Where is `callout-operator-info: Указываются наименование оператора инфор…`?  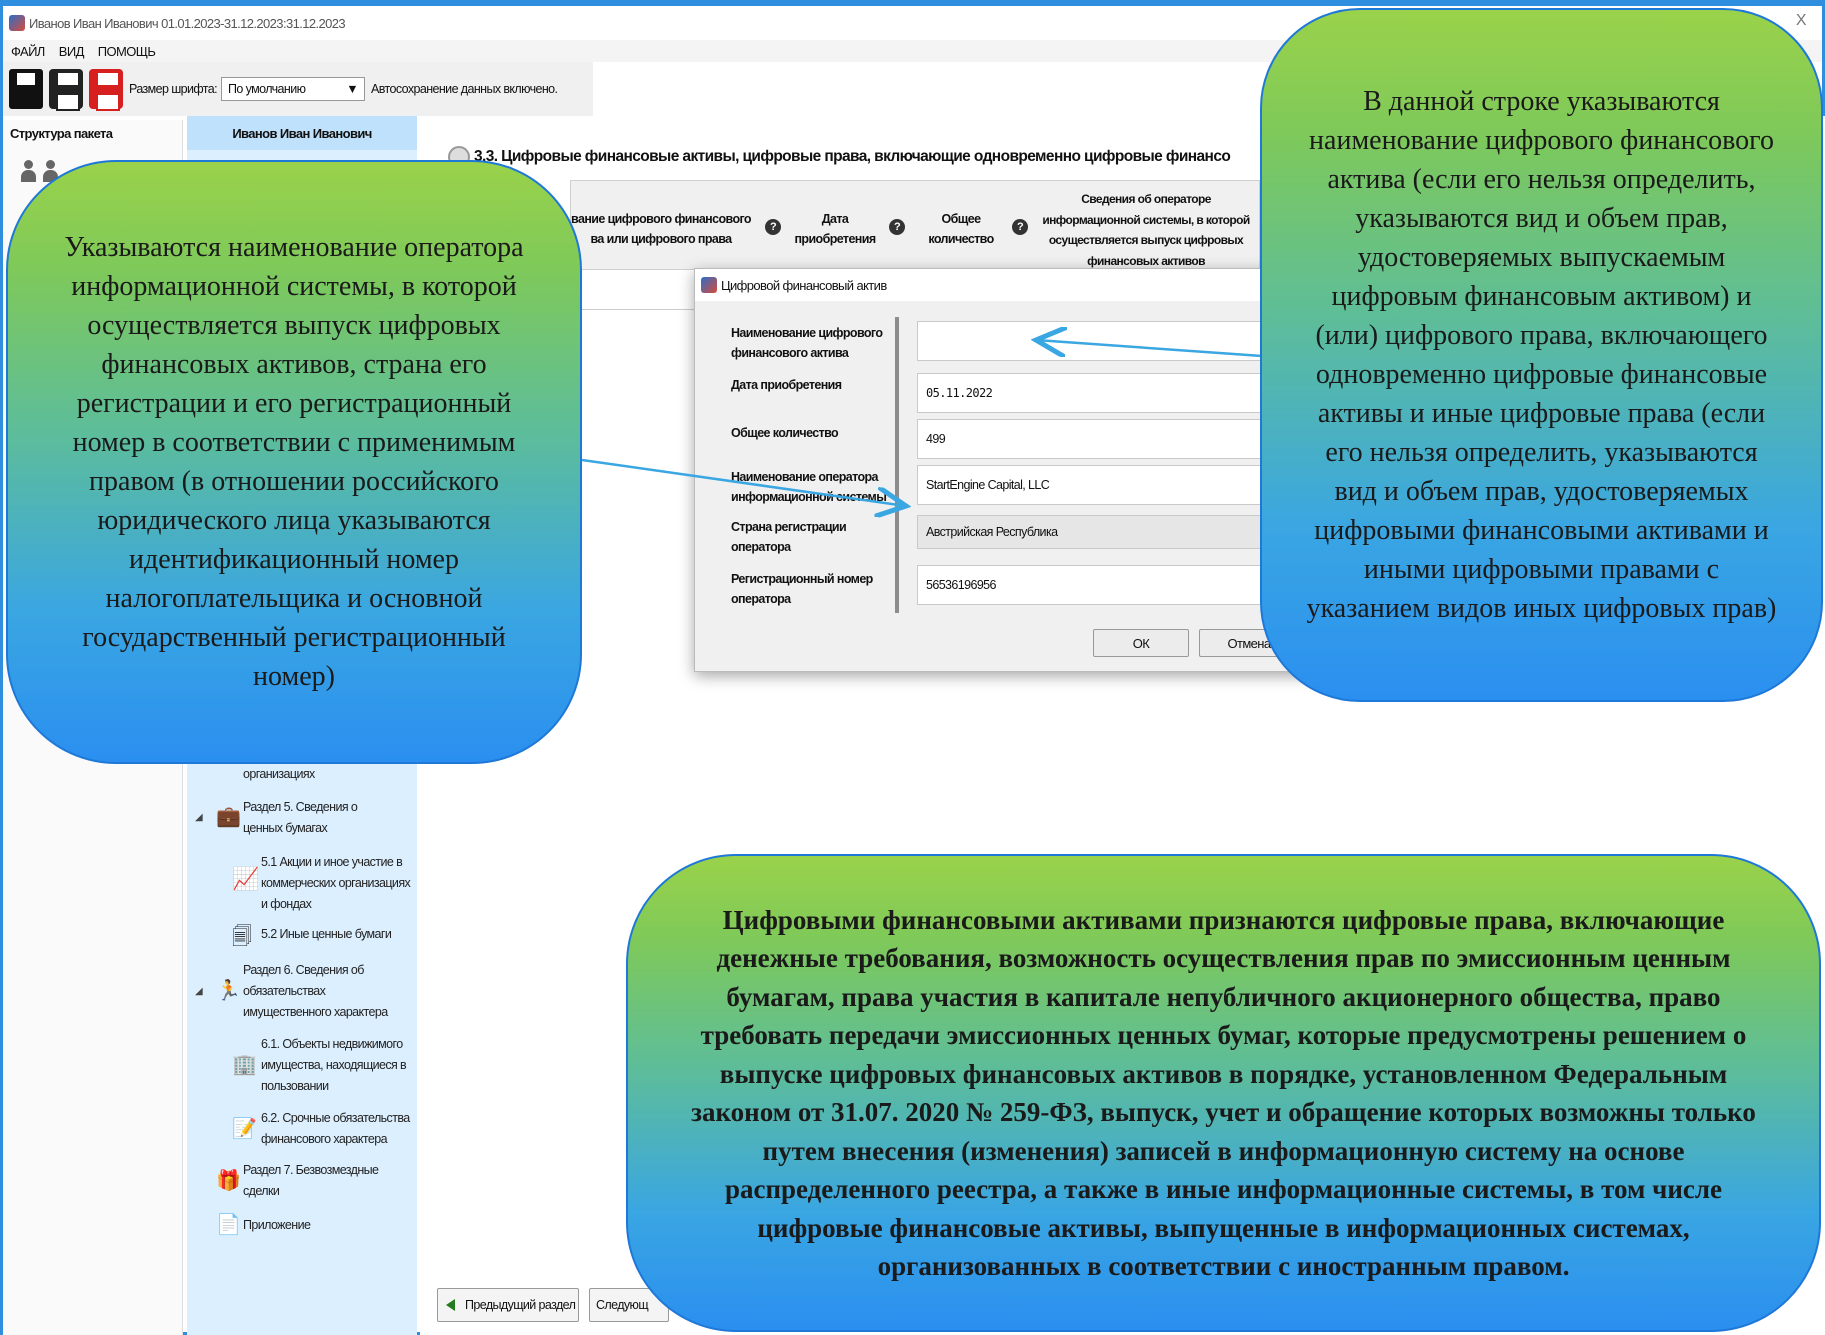
callout-operator-info: Указываются наименование оператора инфор… is located at coordinates (294, 462).